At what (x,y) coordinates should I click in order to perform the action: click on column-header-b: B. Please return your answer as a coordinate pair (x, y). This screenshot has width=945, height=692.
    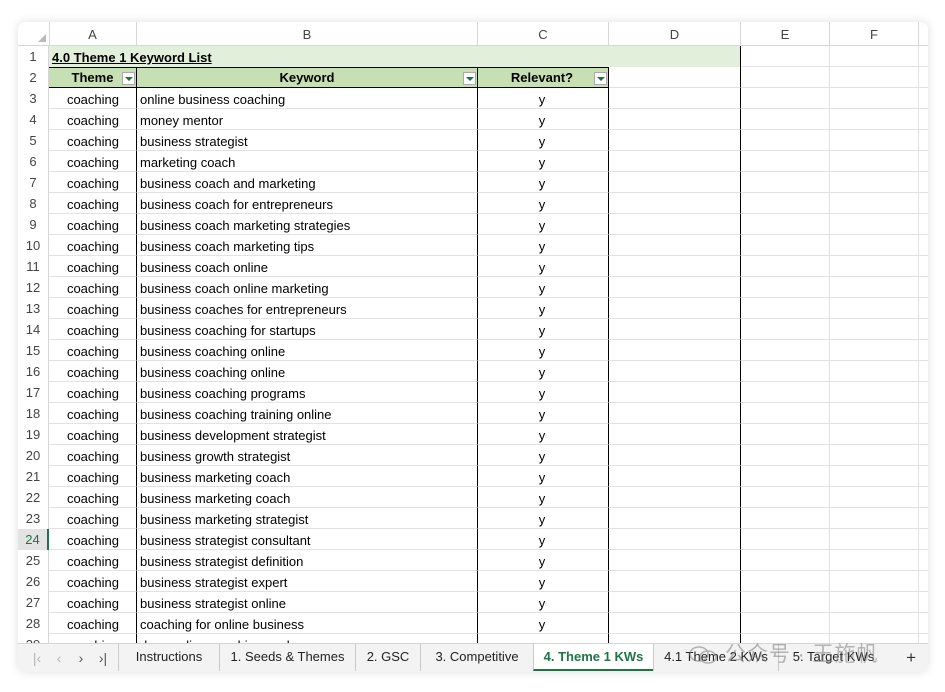
    Looking at the image, I should click on (307, 33).